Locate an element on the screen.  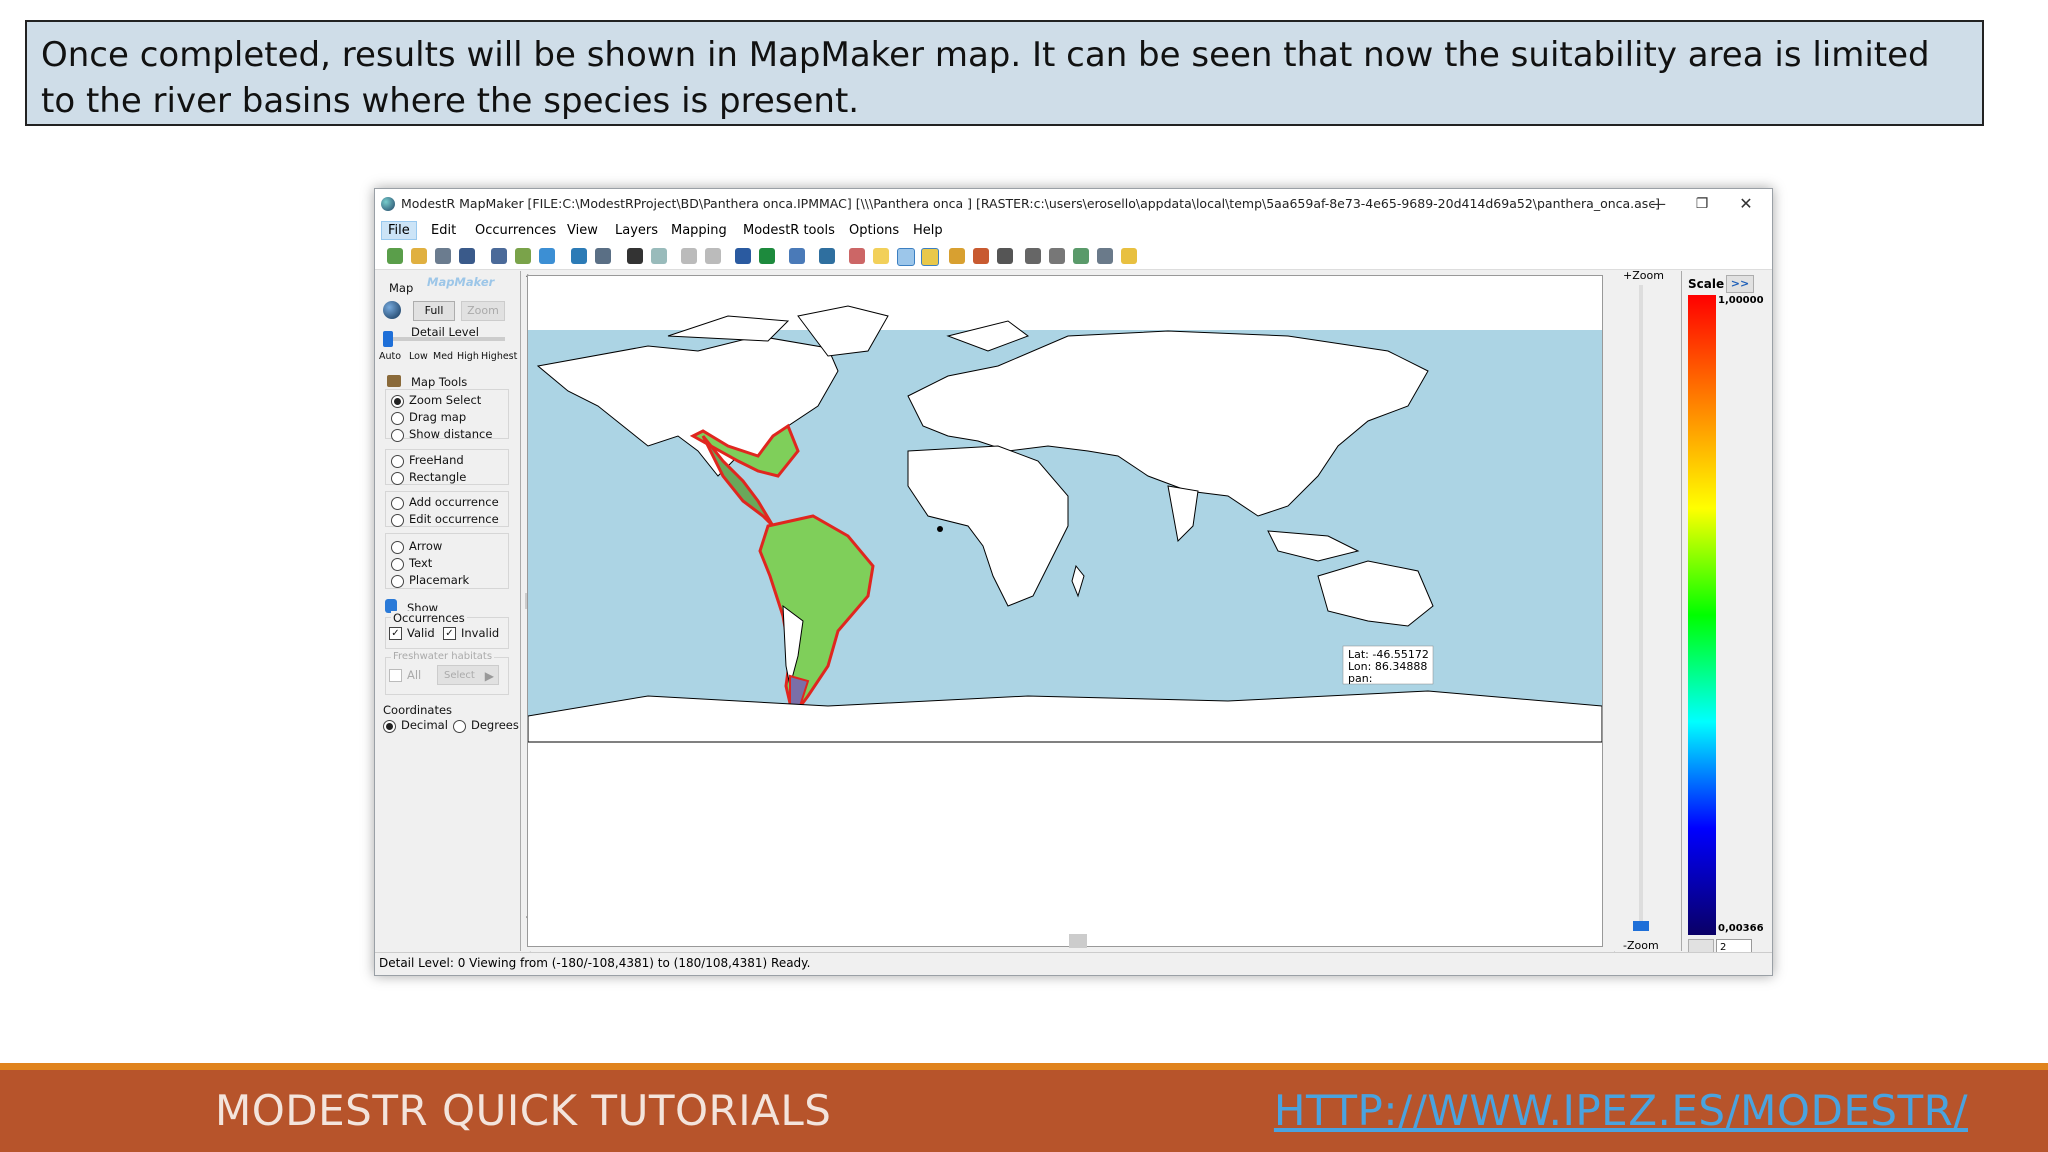
rectangle-label: Rectangle is located at coordinates (438, 477).